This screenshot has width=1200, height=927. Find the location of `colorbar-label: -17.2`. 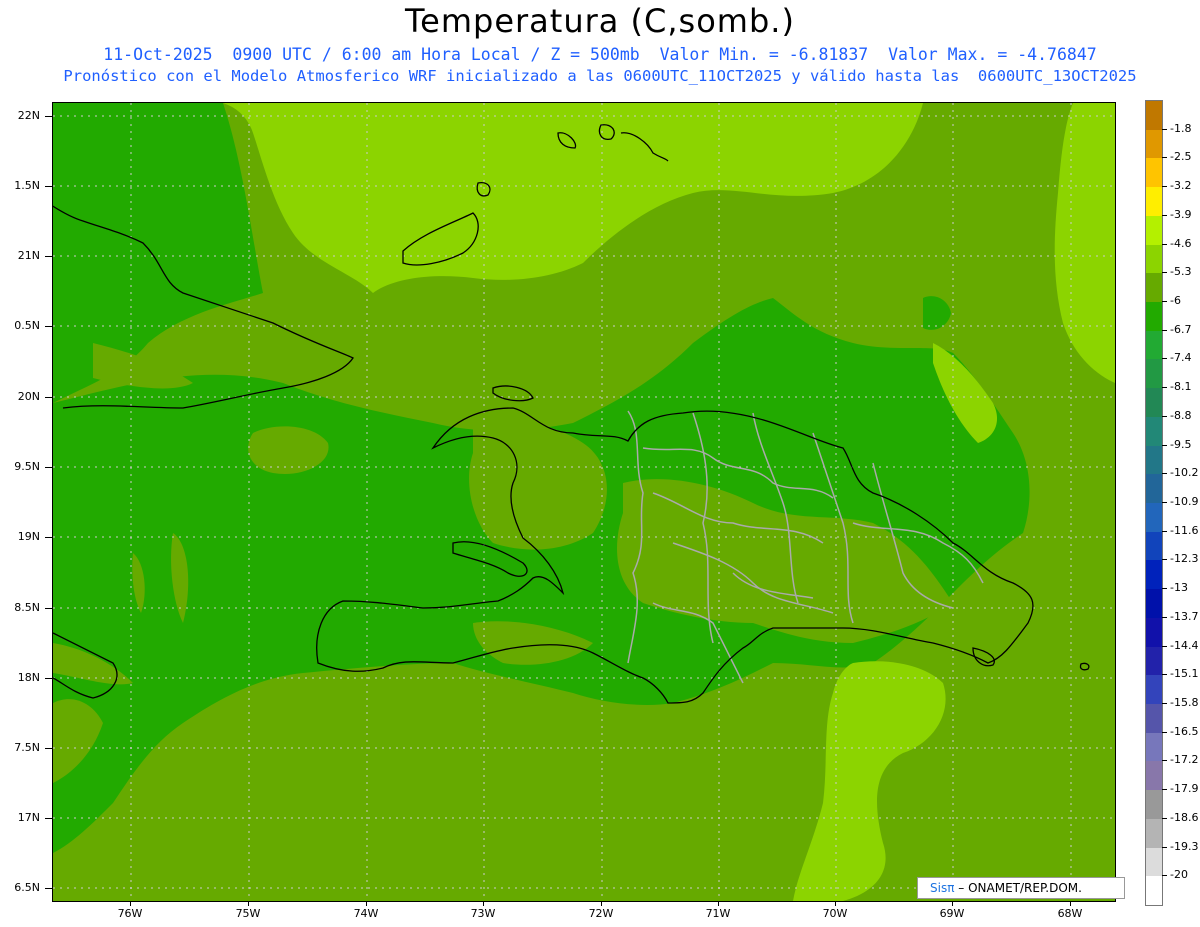

colorbar-label: -17.2 is located at coordinates (1184, 760).